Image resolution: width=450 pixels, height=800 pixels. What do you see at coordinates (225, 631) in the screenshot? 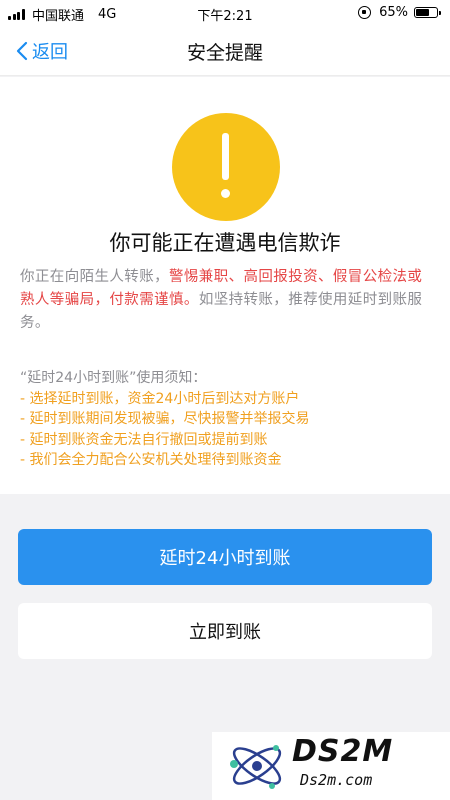
I see `instant-transfer-button: 立即到账` at bounding box center [225, 631].